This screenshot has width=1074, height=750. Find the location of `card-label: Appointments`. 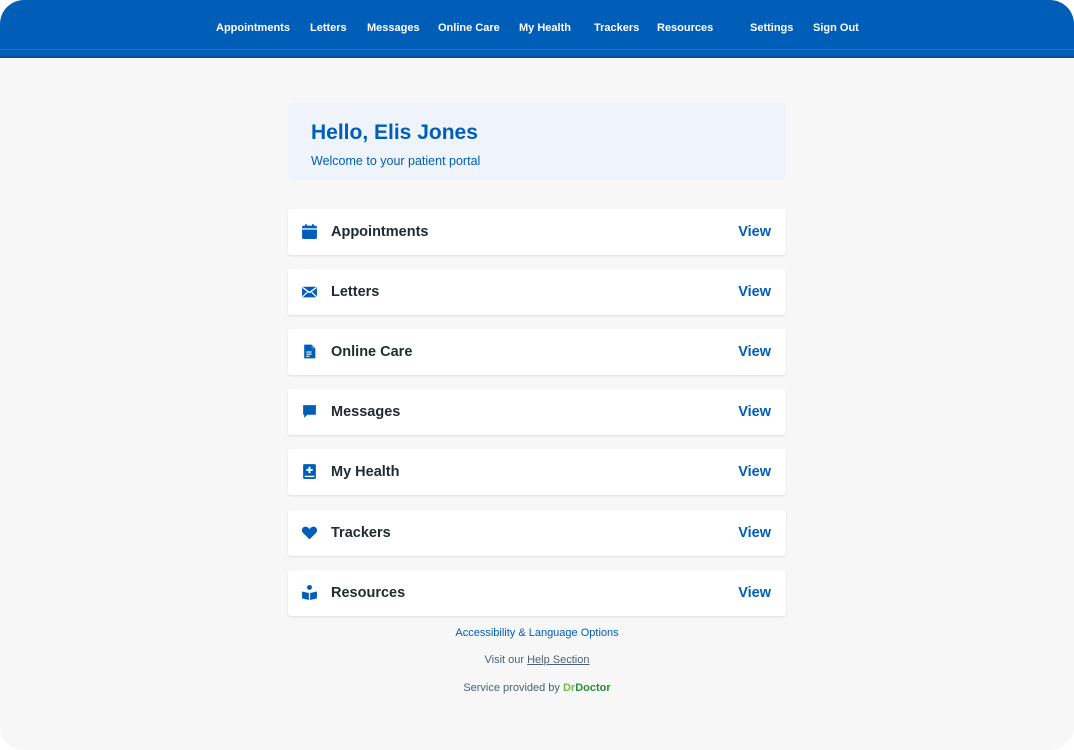

card-label: Appointments is located at coordinates (380, 232).